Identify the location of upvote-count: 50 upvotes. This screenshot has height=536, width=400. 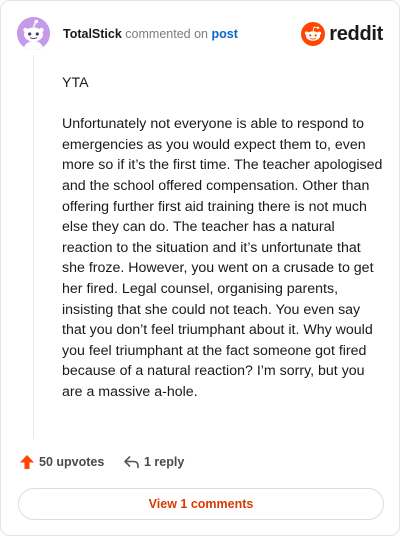
(72, 462).